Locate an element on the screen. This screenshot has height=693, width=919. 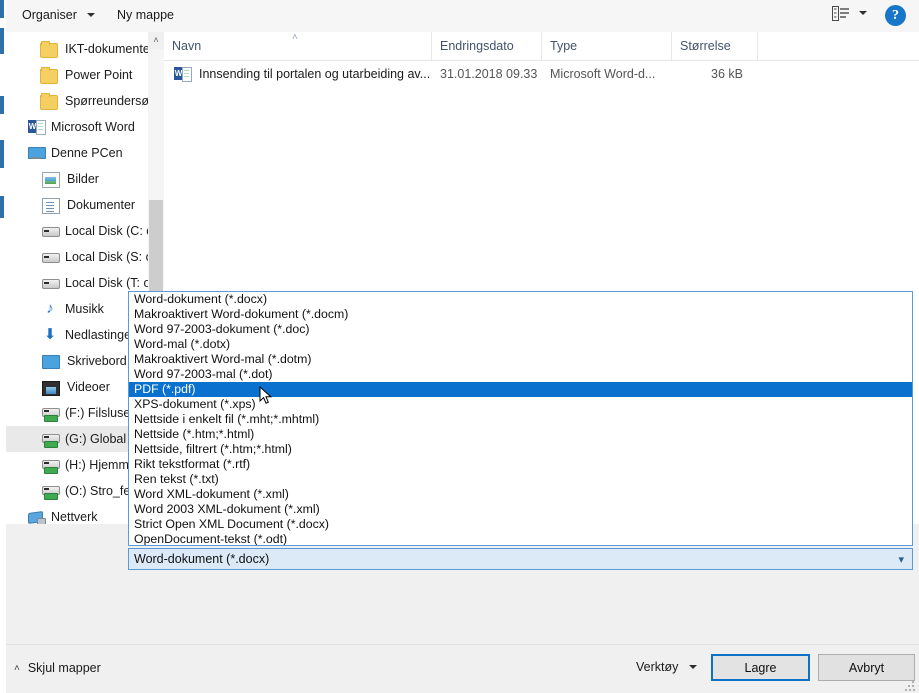
dialog-footer: ˄ Skjul mapper Verktøy Lagre Avbryt is located at coordinates (462, 668).